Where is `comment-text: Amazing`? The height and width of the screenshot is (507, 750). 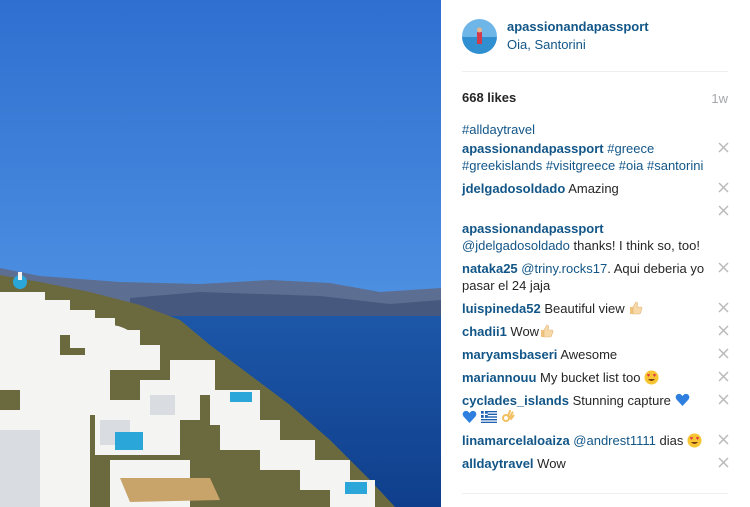
comment-text: Amazing is located at coordinates (593, 188).